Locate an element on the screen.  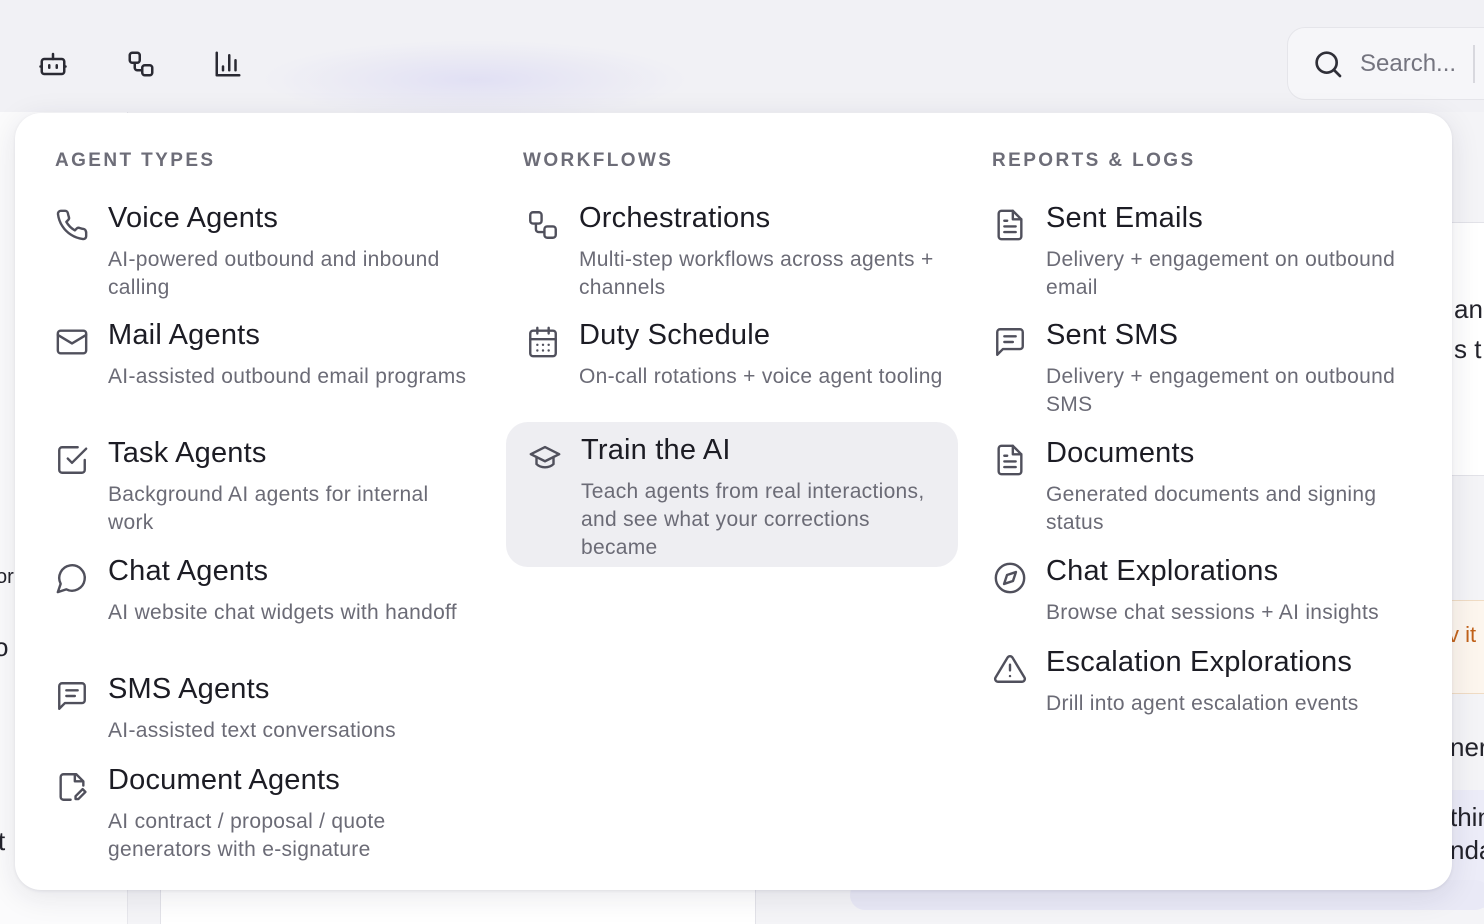
menu-item-title: Documents is located at coordinates (1120, 453).